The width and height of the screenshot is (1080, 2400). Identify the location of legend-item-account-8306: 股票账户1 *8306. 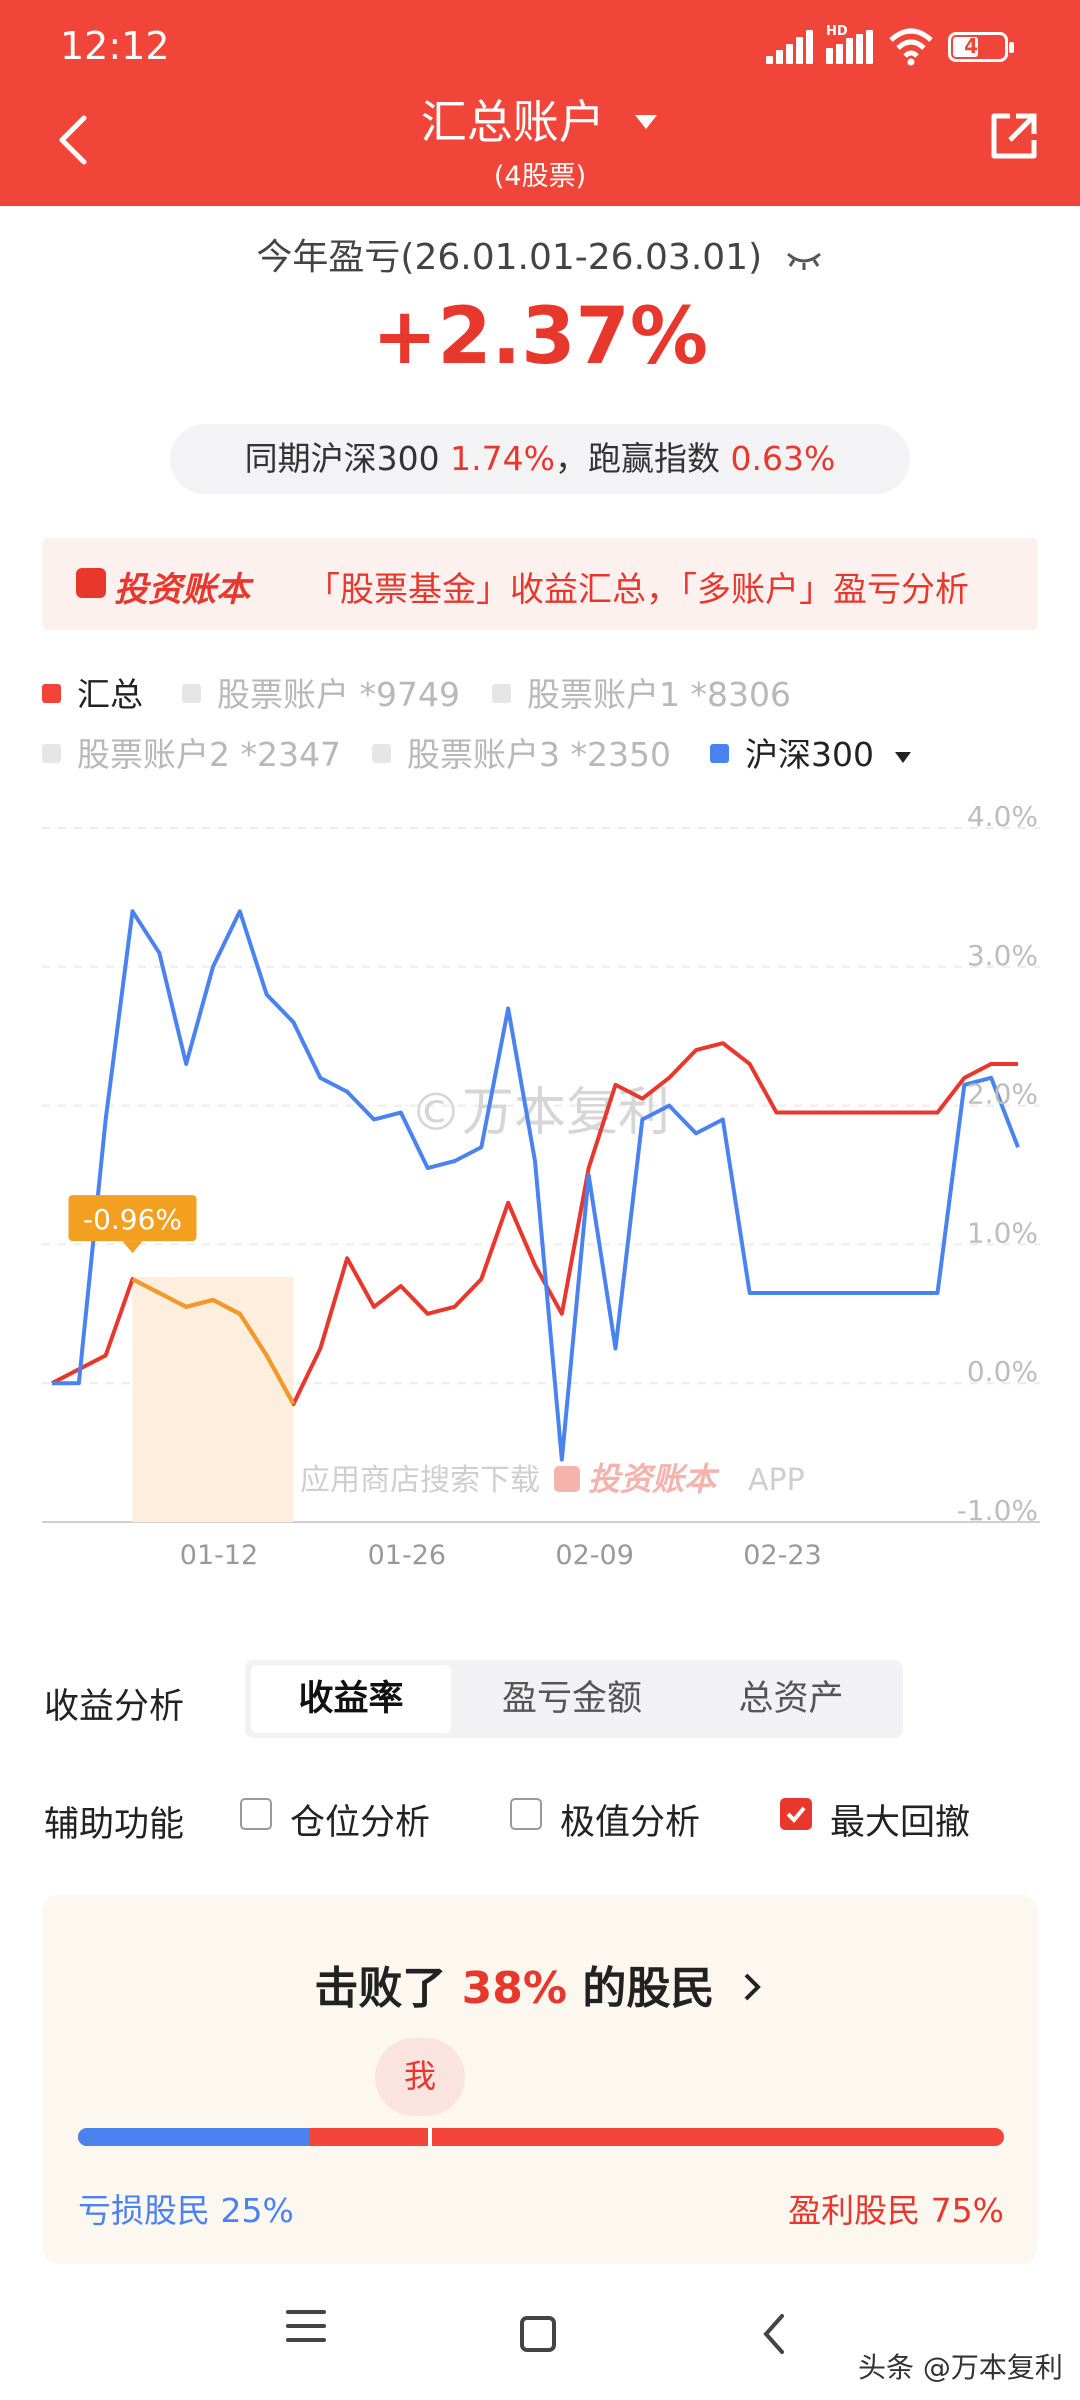
(641, 692).